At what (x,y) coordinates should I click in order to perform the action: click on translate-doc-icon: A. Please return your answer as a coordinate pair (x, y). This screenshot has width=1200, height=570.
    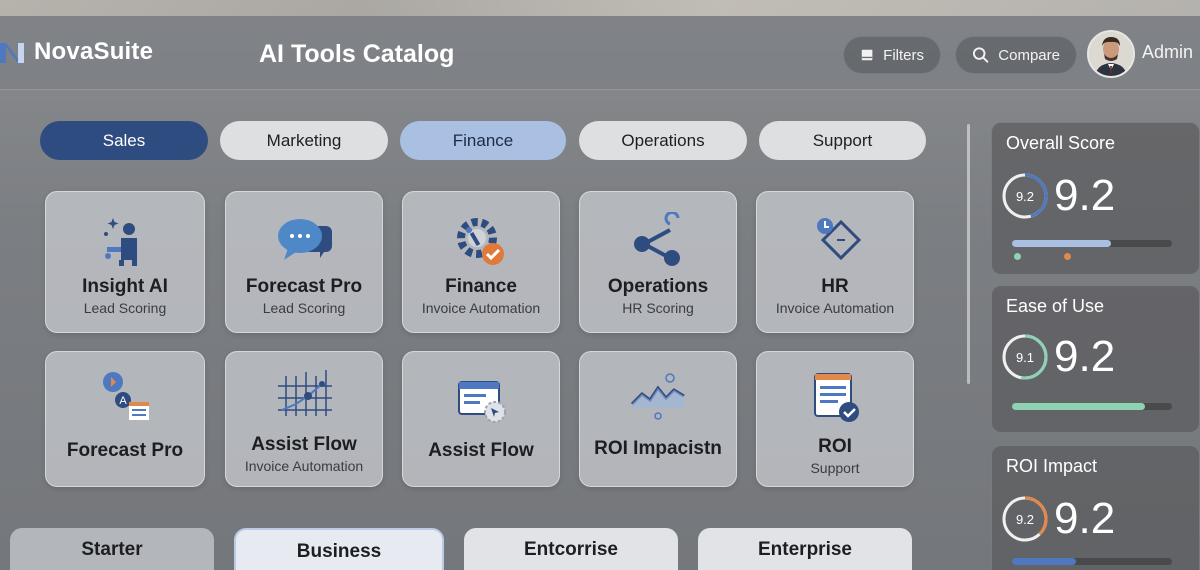
    Looking at the image, I should click on (126, 396).